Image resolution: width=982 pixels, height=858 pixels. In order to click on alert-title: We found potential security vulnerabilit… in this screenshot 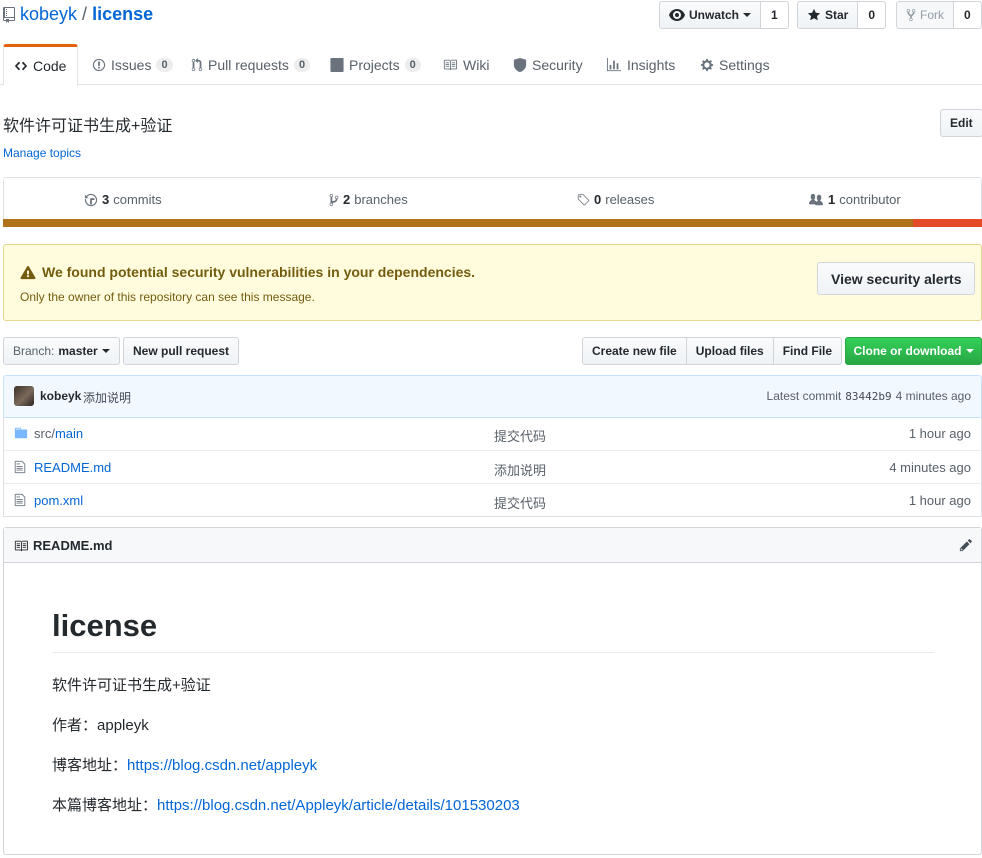, I will do `click(247, 272)`.